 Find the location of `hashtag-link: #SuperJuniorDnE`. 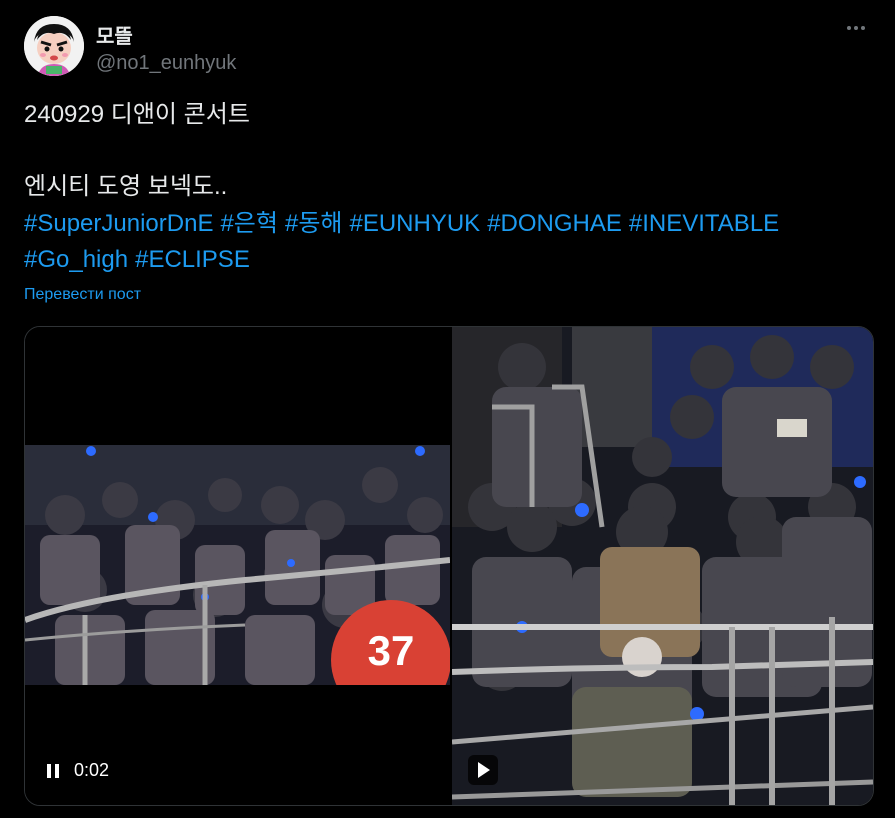

hashtag-link: #SuperJuniorDnE is located at coordinates (118, 223).